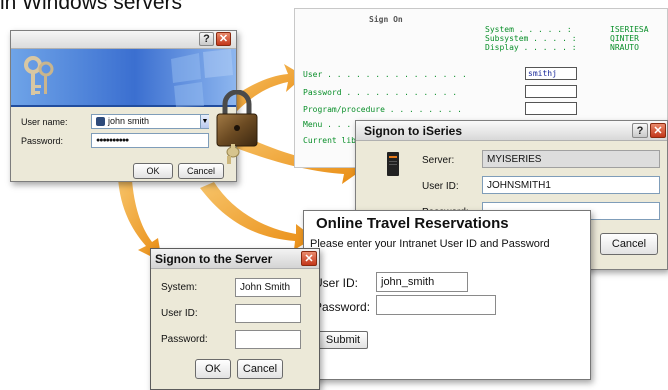  What do you see at coordinates (204, 121) in the screenshot?
I see `chevron-down-icon: ▼` at bounding box center [204, 121].